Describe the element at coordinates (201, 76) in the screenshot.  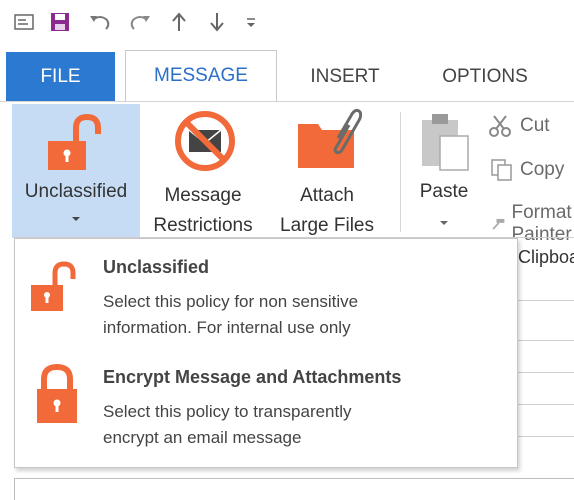
I see `tab-message: MESSAGE` at that location.